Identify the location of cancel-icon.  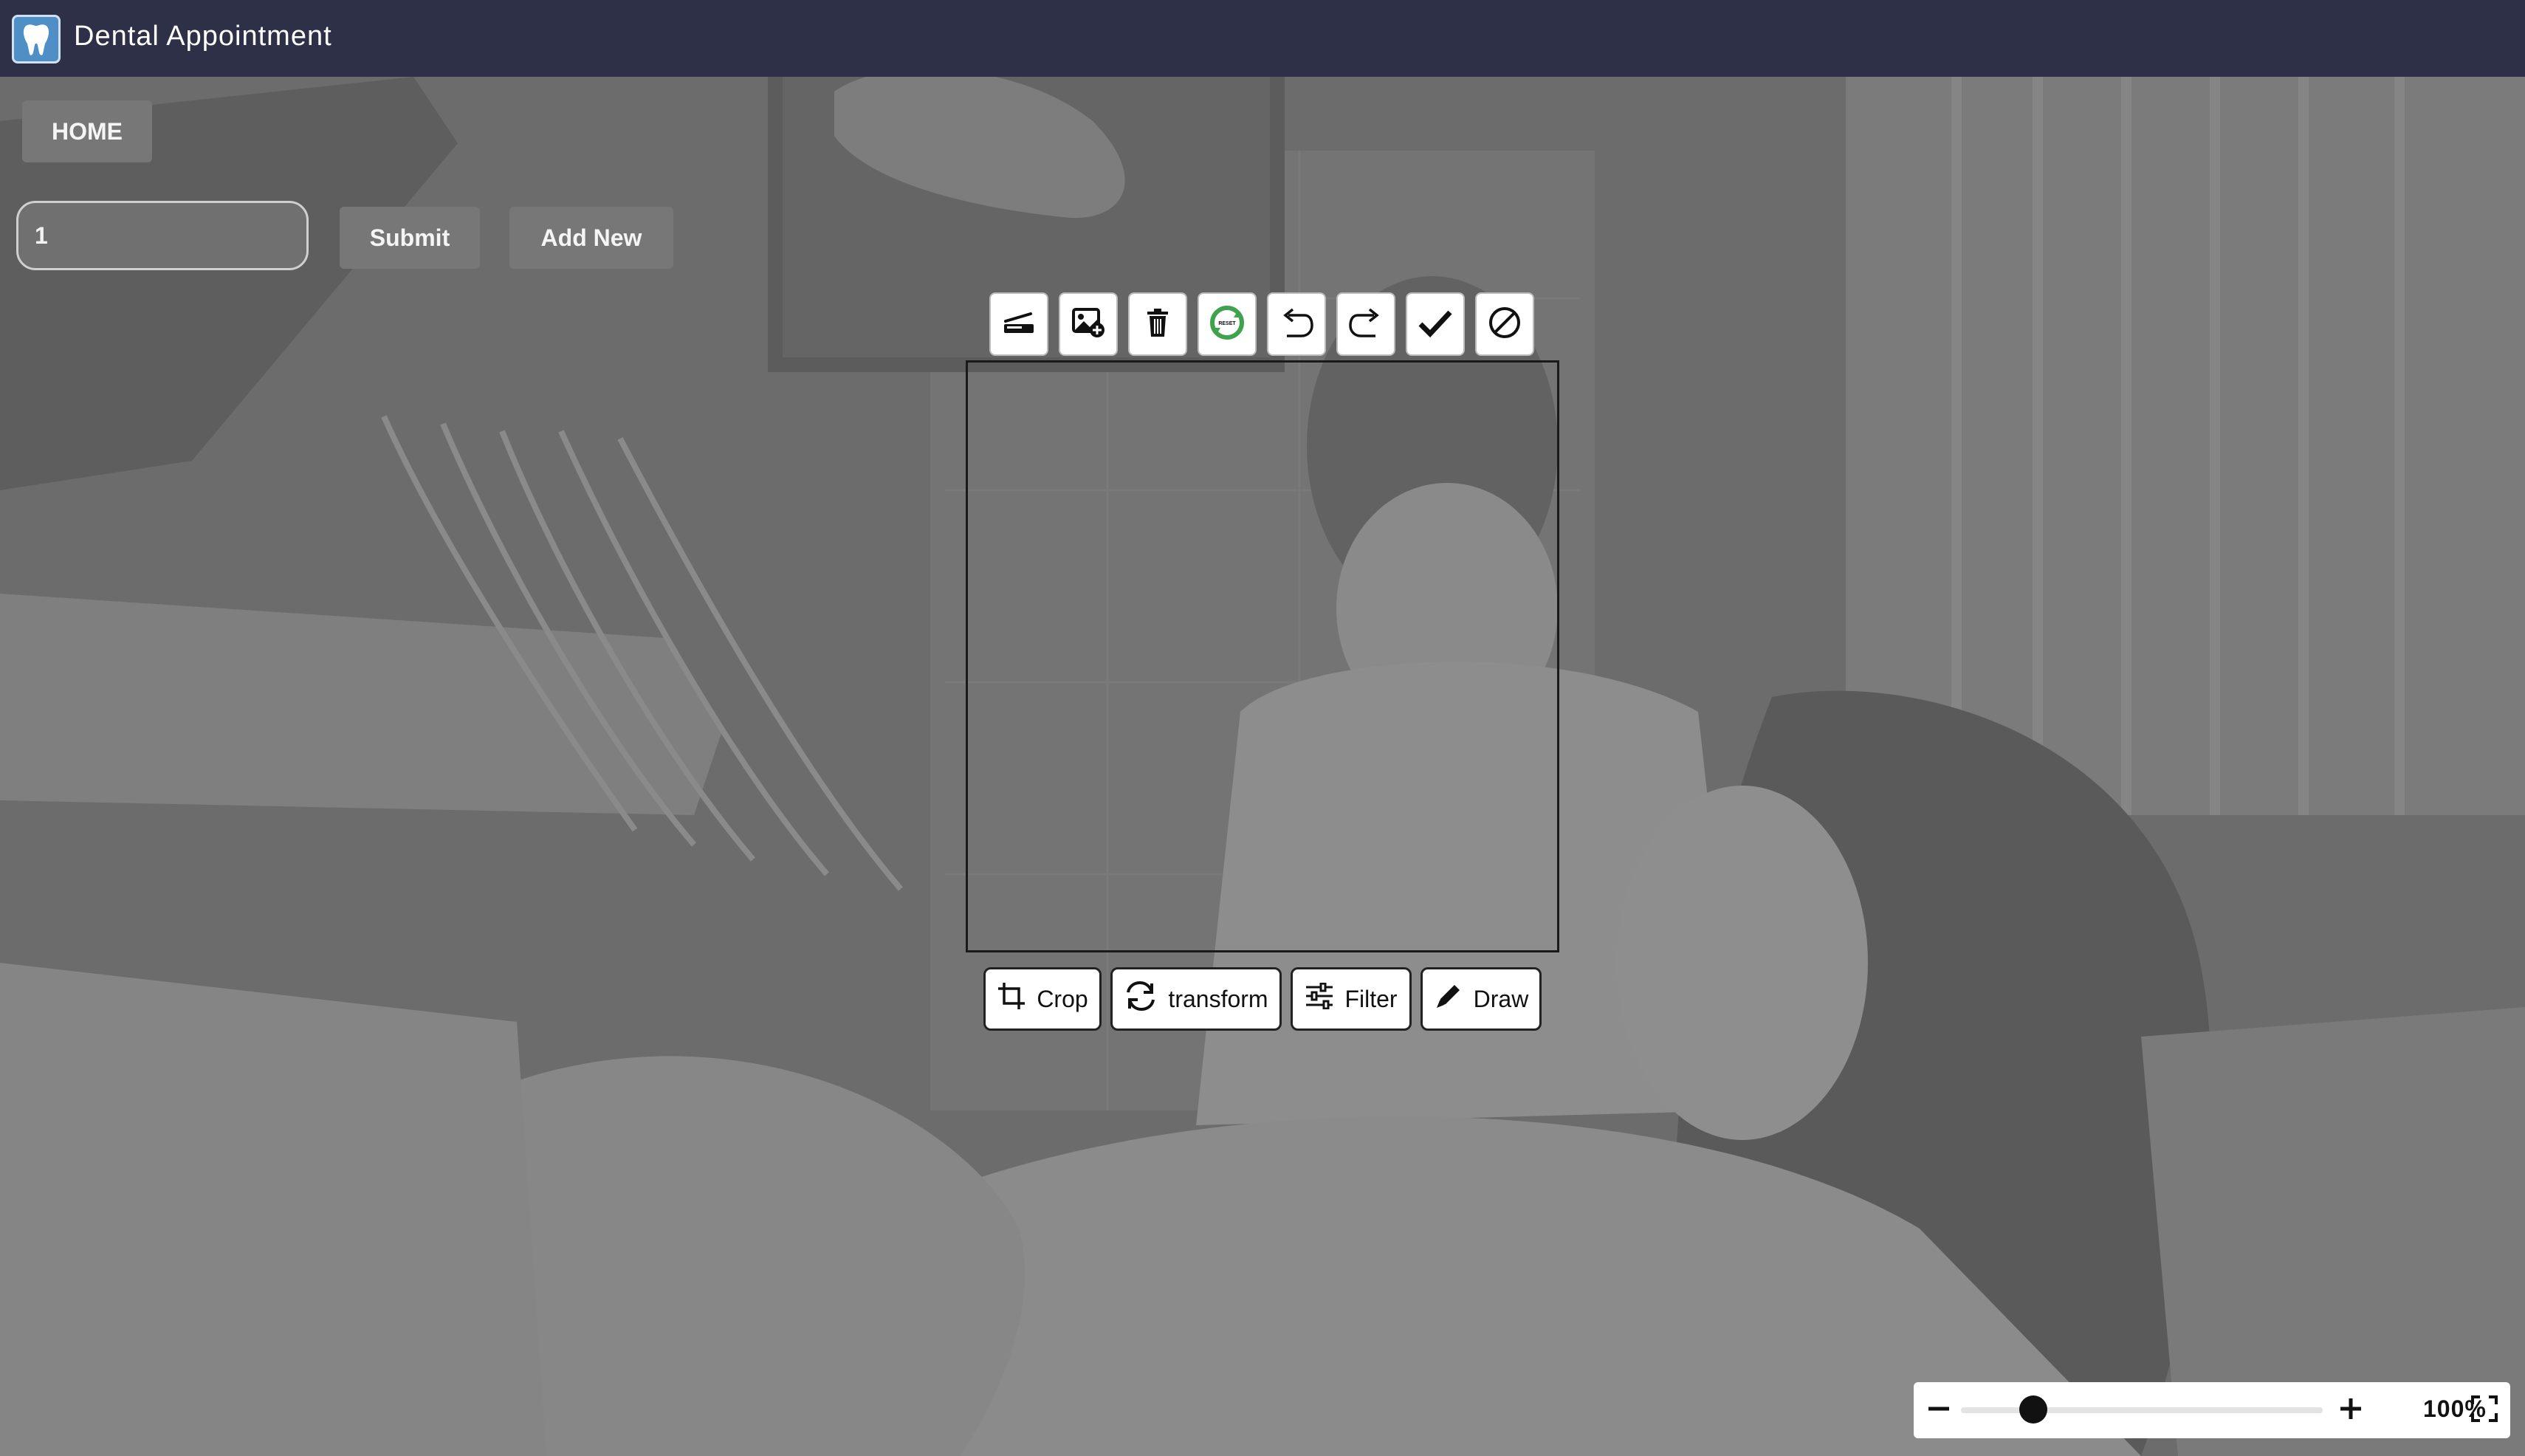
(1505, 325).